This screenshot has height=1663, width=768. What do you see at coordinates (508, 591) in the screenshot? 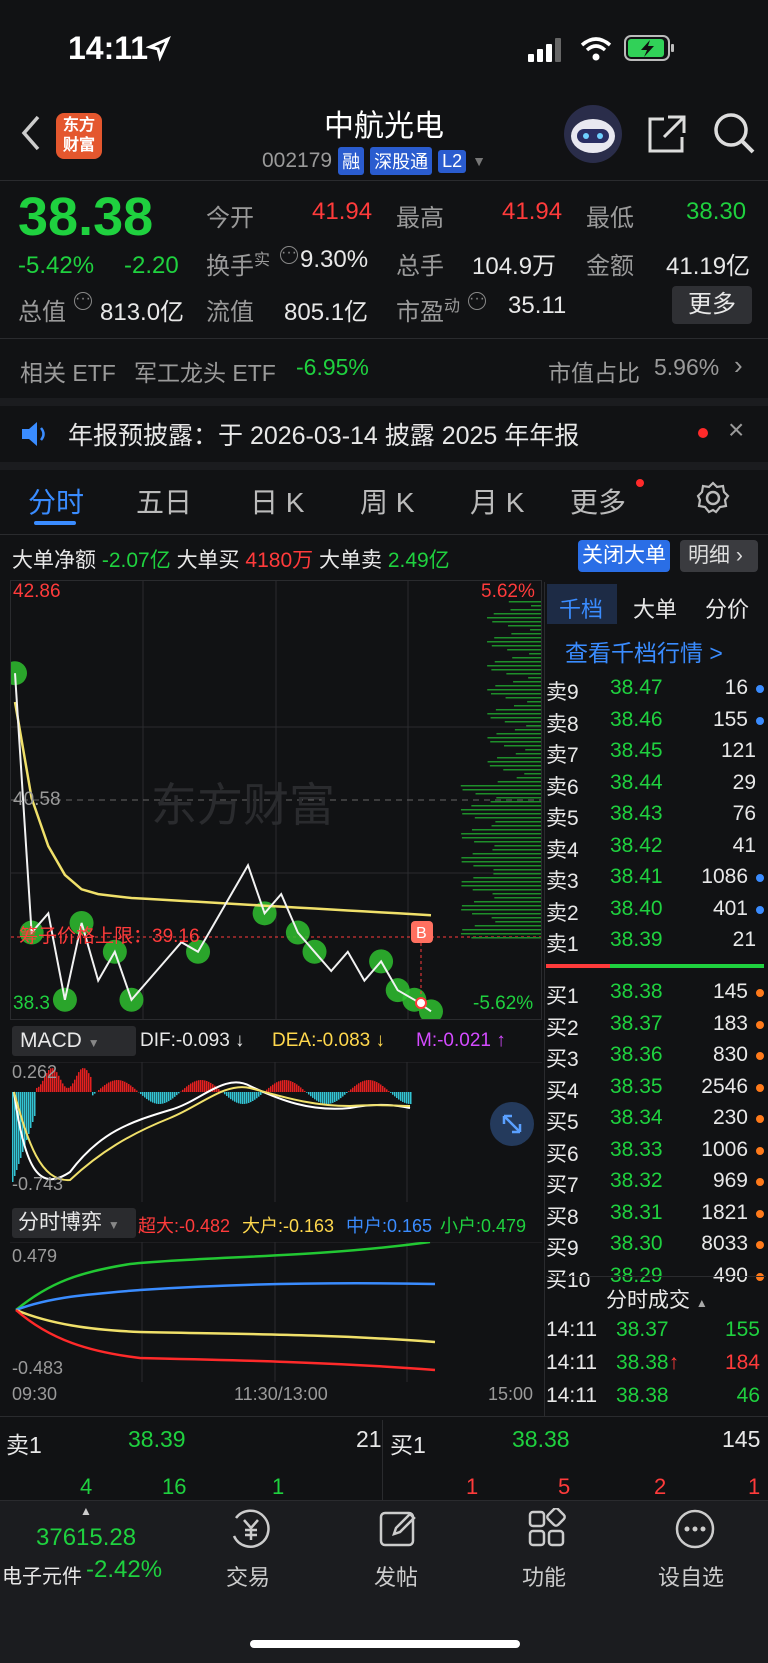
I see `pct-max-label: 5.62%` at bounding box center [508, 591].